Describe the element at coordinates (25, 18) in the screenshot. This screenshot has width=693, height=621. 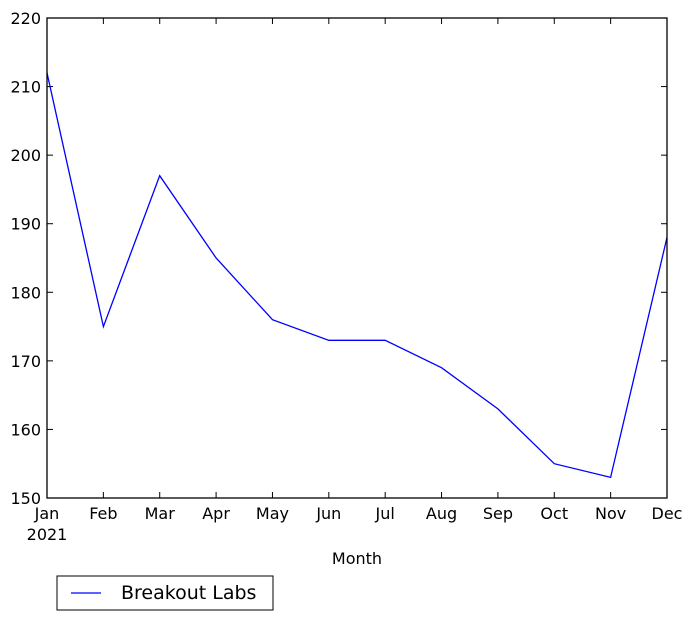
I see `y-tick-label: 220` at that location.